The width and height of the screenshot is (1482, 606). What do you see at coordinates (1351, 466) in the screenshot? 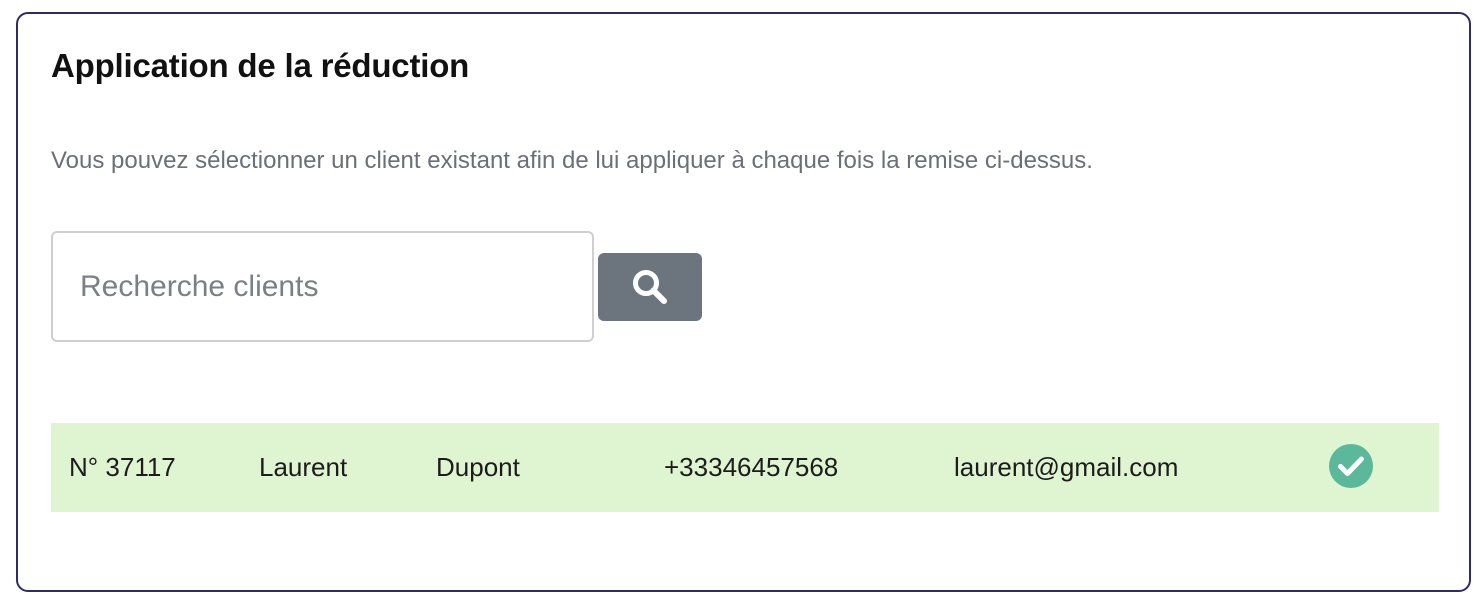
I see `check-circle-icon` at bounding box center [1351, 466].